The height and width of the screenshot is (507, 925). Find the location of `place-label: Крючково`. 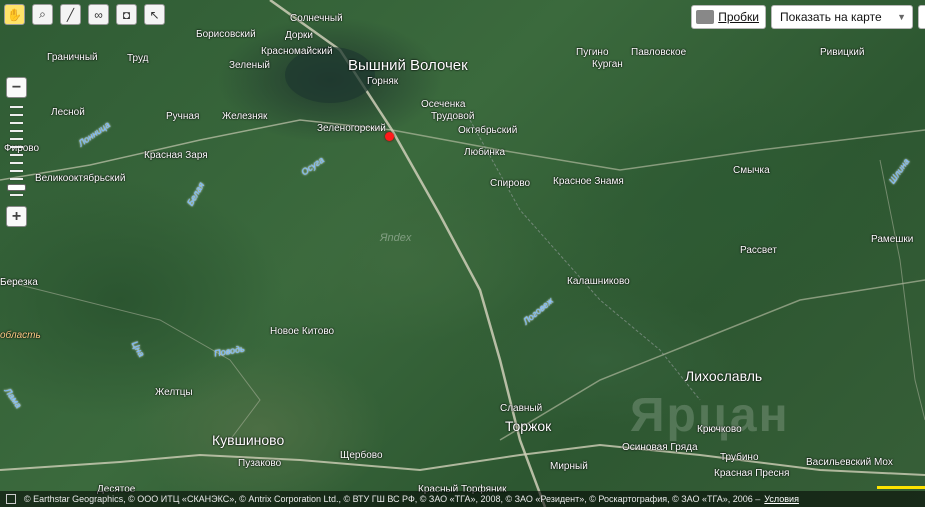

place-label: Крючково is located at coordinates (719, 429).